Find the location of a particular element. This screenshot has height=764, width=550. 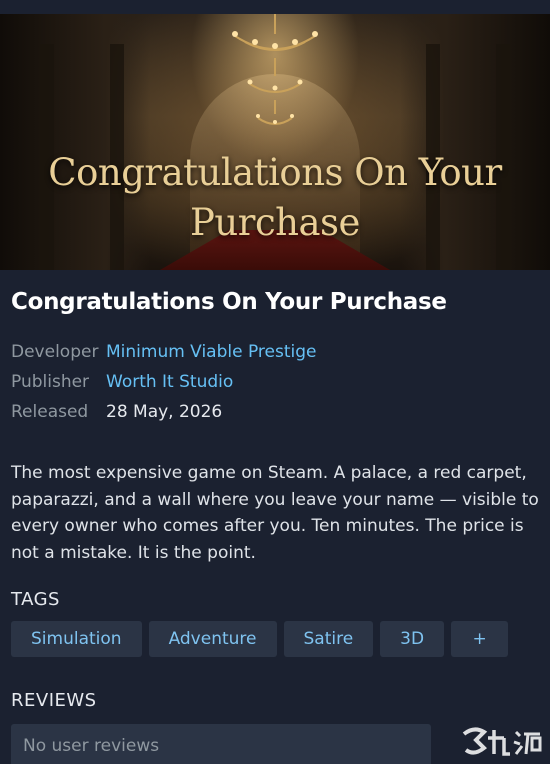

developer-row: Developer Minimum Viable Prestige is located at coordinates (163, 352).